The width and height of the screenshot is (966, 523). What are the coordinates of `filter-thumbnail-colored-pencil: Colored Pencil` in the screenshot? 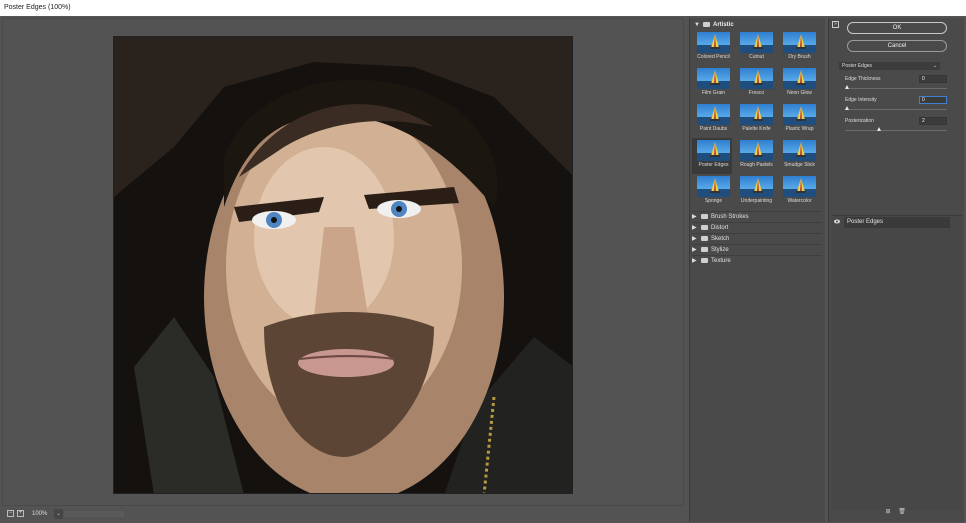 It's located at (712, 48).